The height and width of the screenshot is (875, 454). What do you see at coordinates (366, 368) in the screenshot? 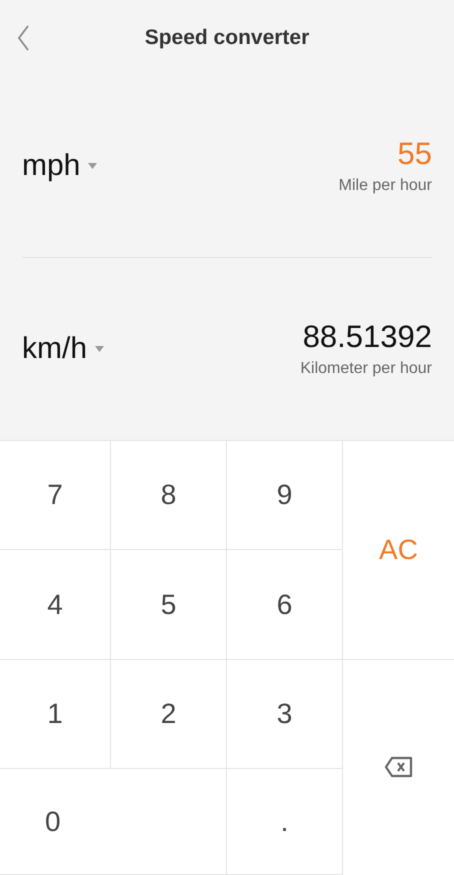
I see `unit-name: Kilometer per hour` at bounding box center [366, 368].